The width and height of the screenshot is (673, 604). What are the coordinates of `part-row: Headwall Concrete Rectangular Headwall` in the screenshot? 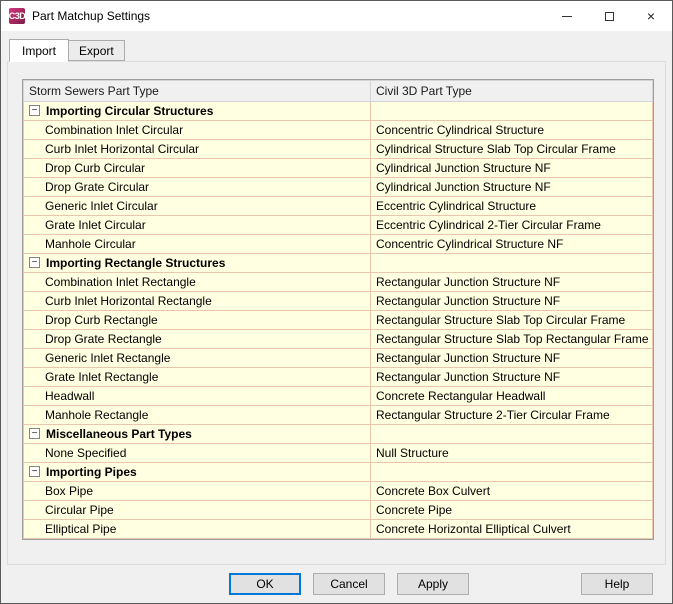 It's located at (338, 396).